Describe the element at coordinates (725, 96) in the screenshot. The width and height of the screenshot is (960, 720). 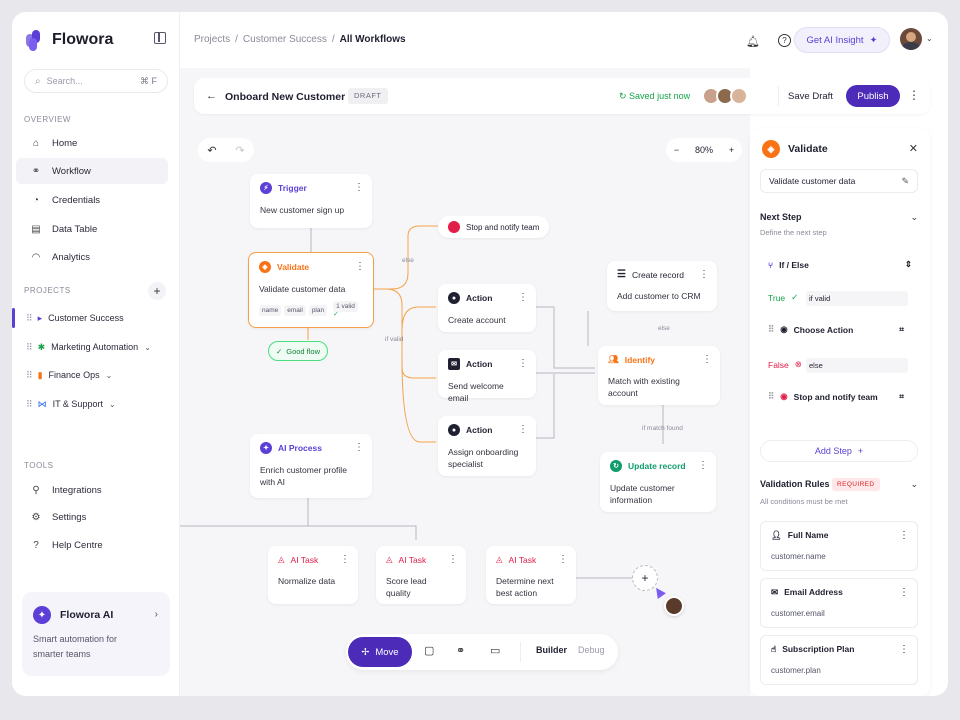
I see `collaborator-avatars` at that location.